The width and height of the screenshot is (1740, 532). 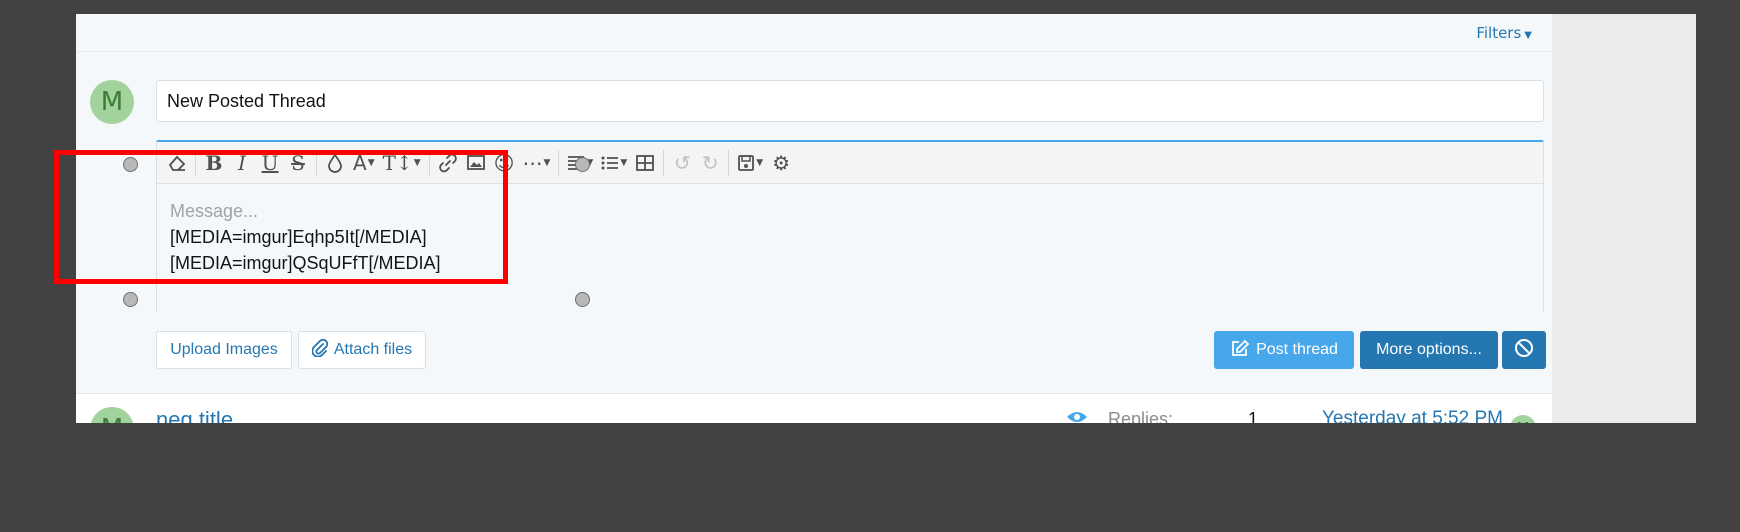 What do you see at coordinates (1528, 35) in the screenshot?
I see `caret-down-icon: ▼` at bounding box center [1528, 35].